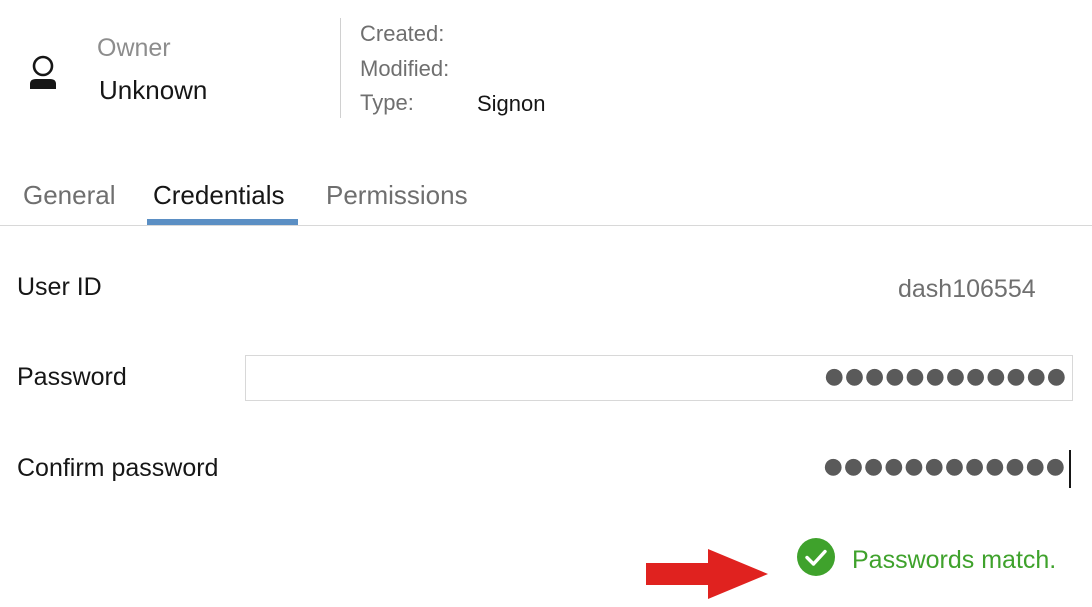 The height and width of the screenshot is (607, 1092). Describe the element at coordinates (72, 377) in the screenshot. I see `password-label: Password` at that location.